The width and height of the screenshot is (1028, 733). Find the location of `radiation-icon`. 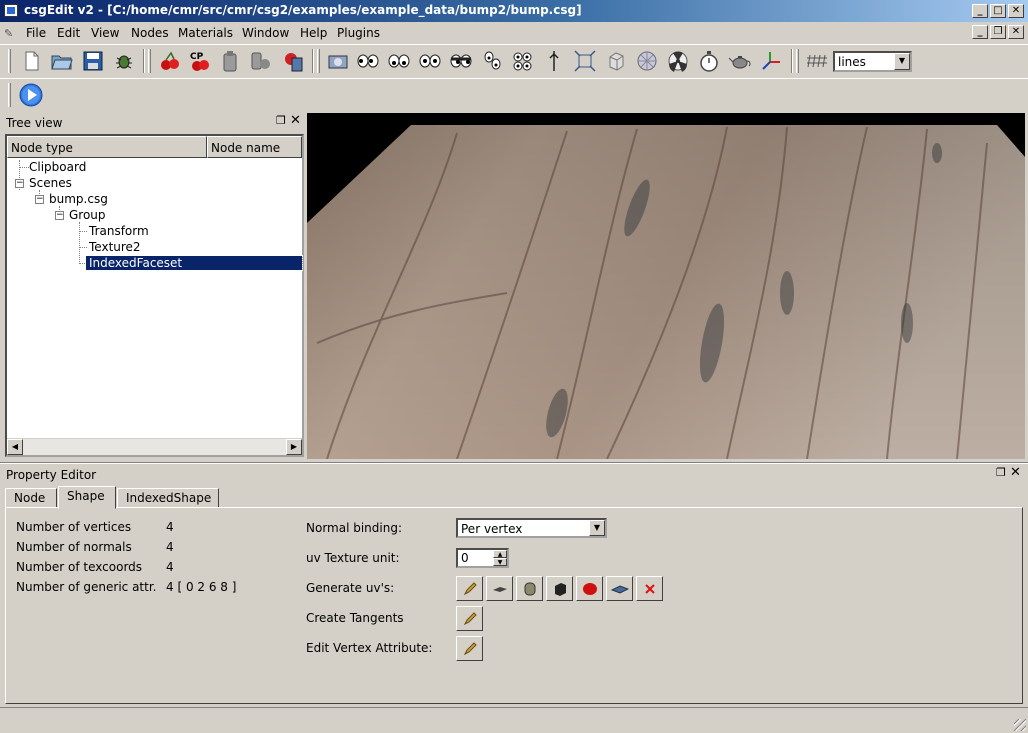

radiation-icon is located at coordinates (678, 61).